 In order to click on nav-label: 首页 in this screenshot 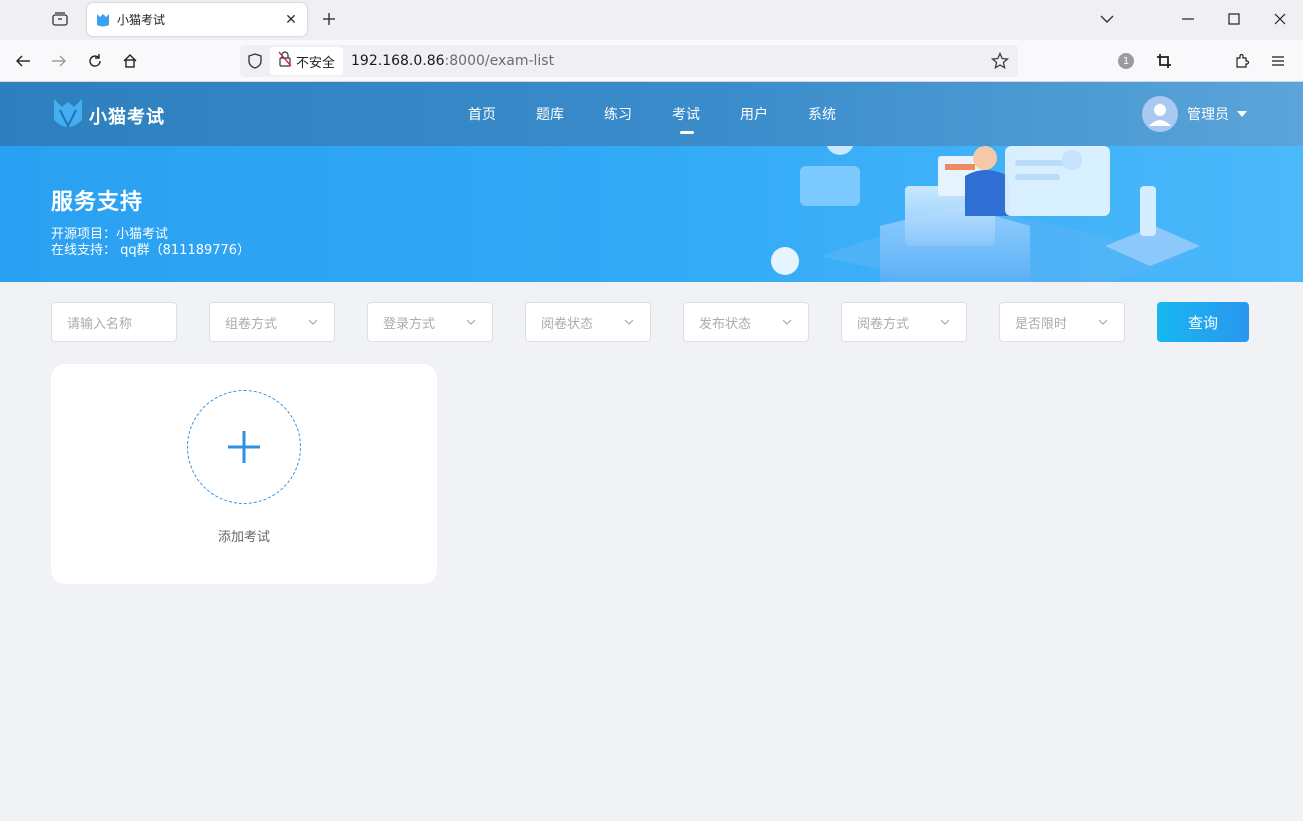, I will do `click(482, 115)`.